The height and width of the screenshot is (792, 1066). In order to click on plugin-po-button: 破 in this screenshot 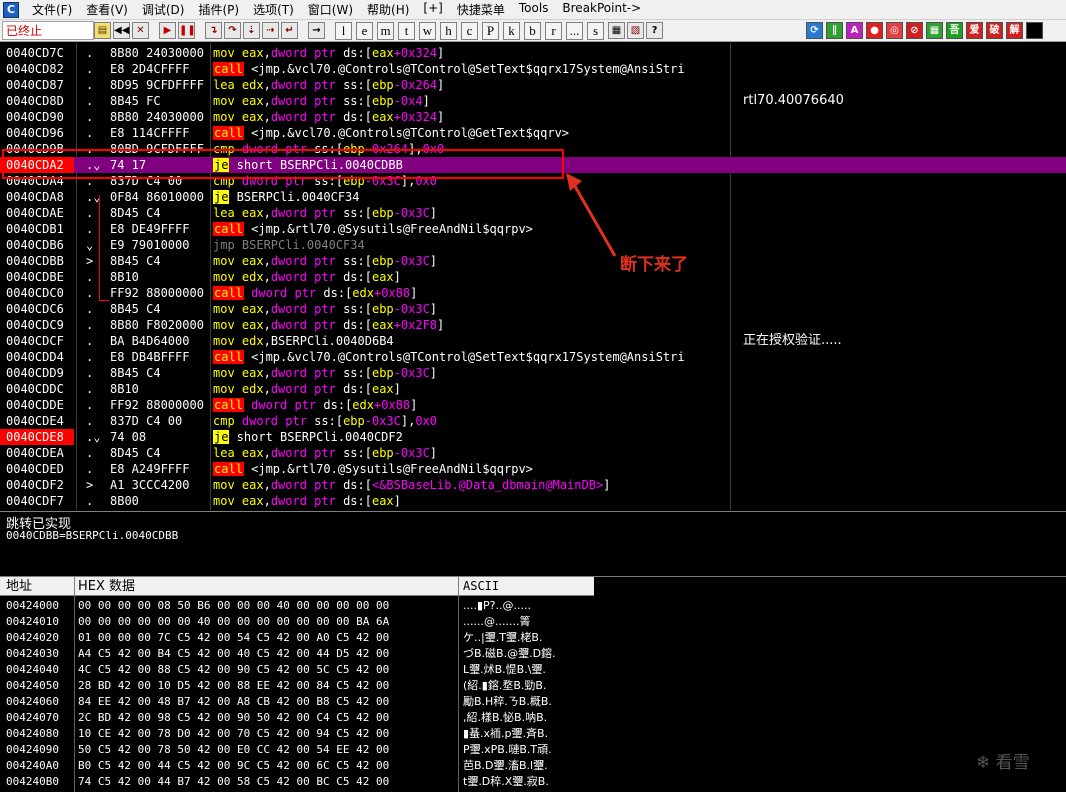, I will do `click(994, 30)`.